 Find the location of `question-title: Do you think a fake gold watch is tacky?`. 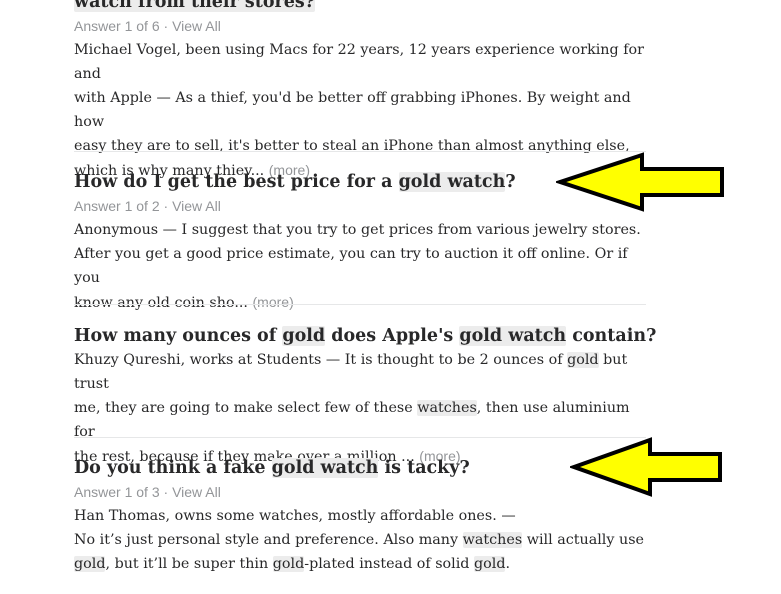

question-title: Do you think a fake gold watch is tacky? is located at coordinates (360, 468).